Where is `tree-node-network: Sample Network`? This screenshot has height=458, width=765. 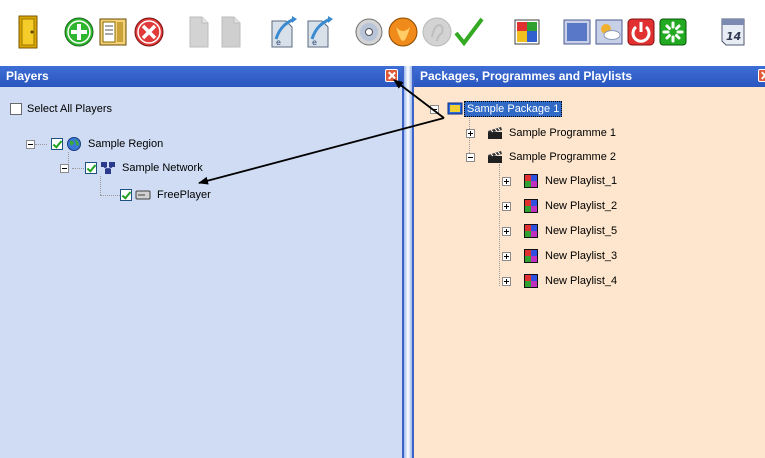 tree-node-network: Sample Network is located at coordinates (132, 168).